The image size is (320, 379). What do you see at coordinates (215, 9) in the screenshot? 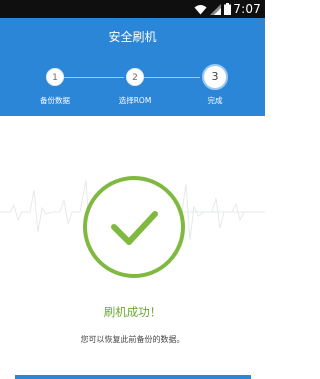
I see `signal-icon` at bounding box center [215, 9].